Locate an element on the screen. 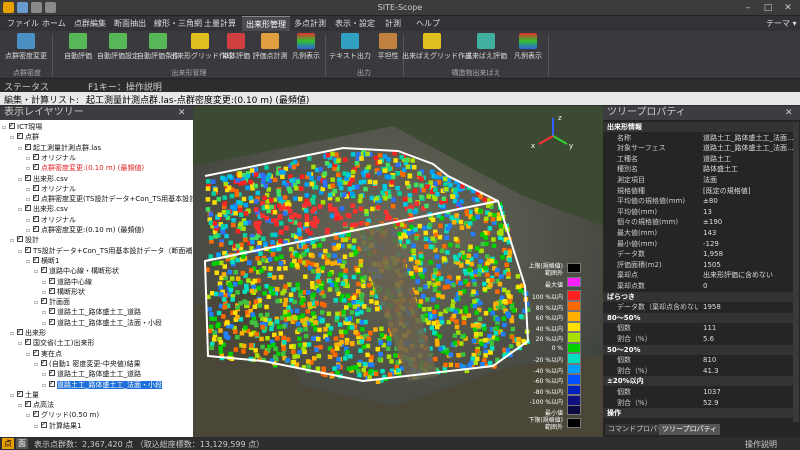 The height and width of the screenshot is (450, 800). tree-item: ▫ TS設計データ+Con_TS用基本設計データ（断面補間済み）.x is located at coordinates (105, 251).